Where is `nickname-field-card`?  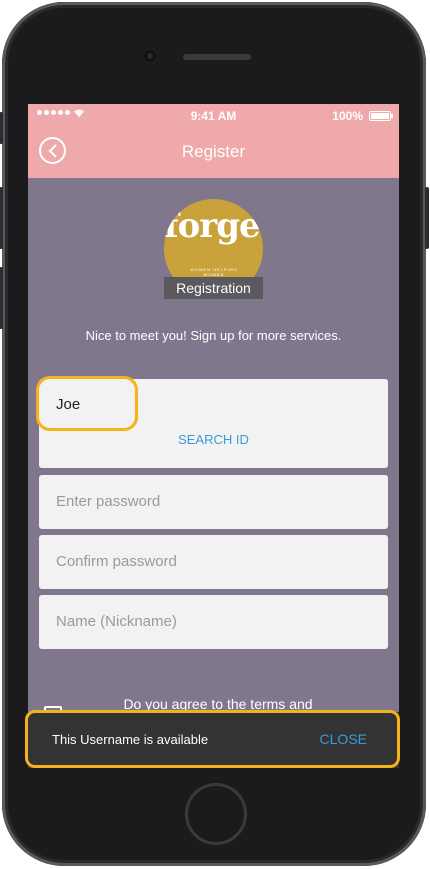 nickname-field-card is located at coordinates (213, 622).